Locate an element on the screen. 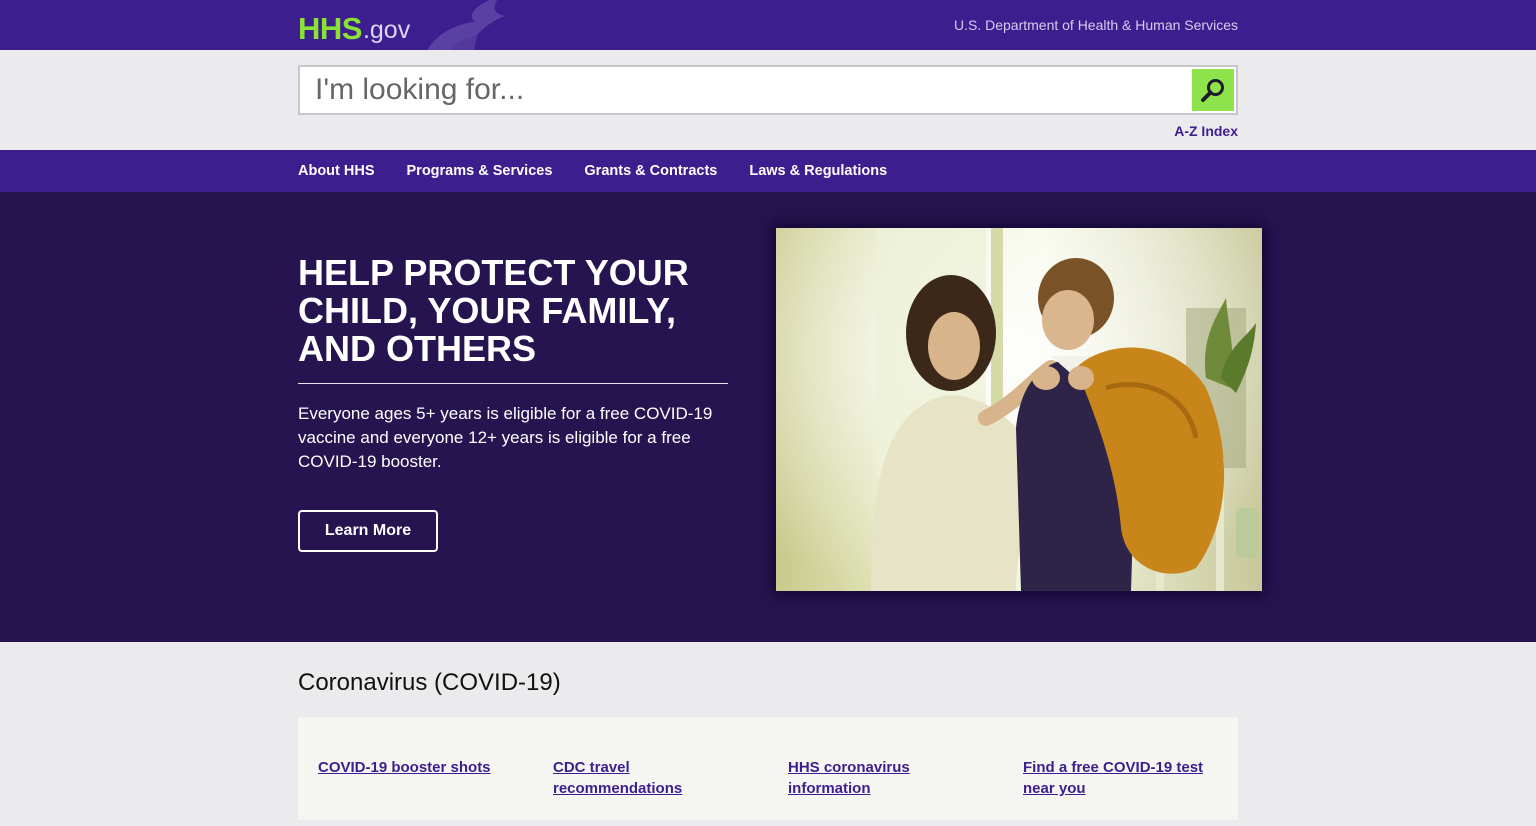 Image resolution: width=1536 pixels, height=826 pixels. learn-more-button: Learn More is located at coordinates (368, 531).